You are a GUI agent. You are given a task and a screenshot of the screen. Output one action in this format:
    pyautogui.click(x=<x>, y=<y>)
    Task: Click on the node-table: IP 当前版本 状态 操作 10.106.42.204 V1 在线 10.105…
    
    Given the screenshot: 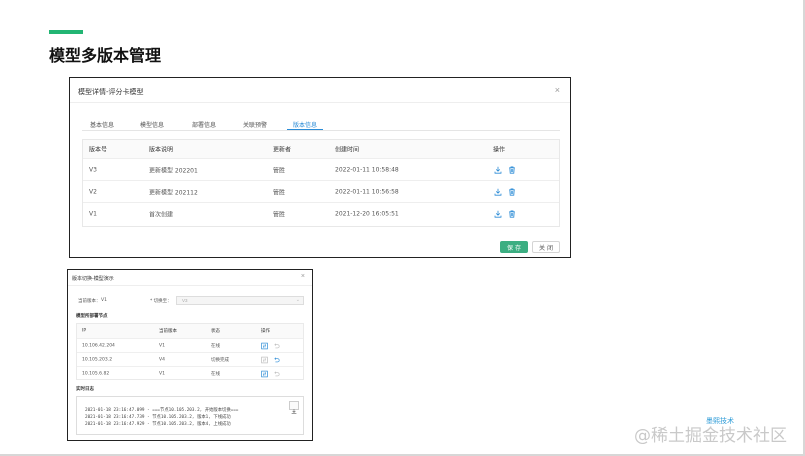 What is the action you would take?
    pyautogui.click(x=190, y=351)
    